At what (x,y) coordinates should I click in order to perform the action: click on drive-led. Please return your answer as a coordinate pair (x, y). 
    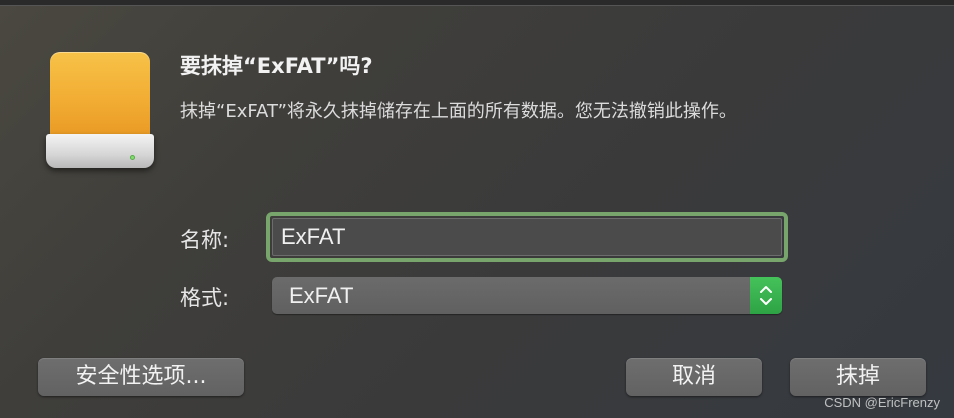
    Looking at the image, I should click on (132, 157).